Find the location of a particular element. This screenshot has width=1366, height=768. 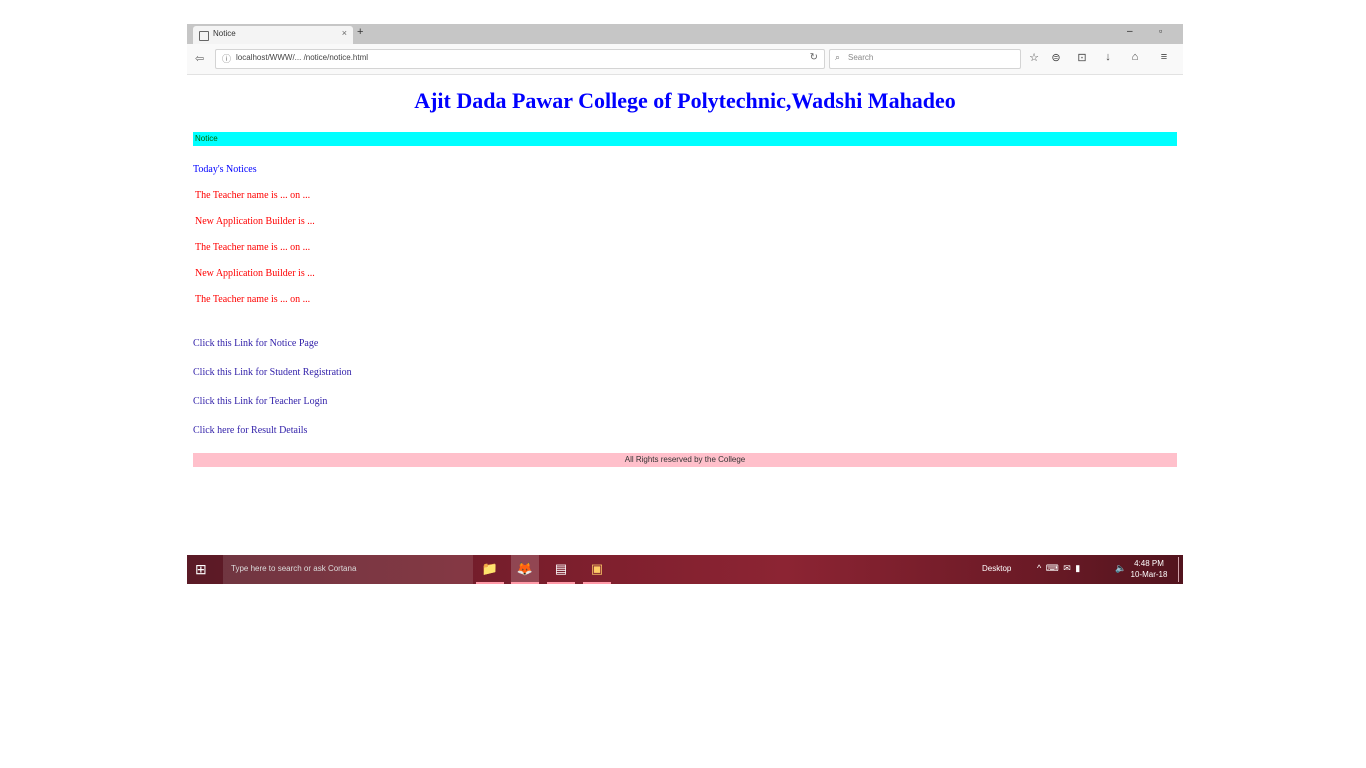

result-details-link: Click here for Result Details is located at coordinates (272, 439).